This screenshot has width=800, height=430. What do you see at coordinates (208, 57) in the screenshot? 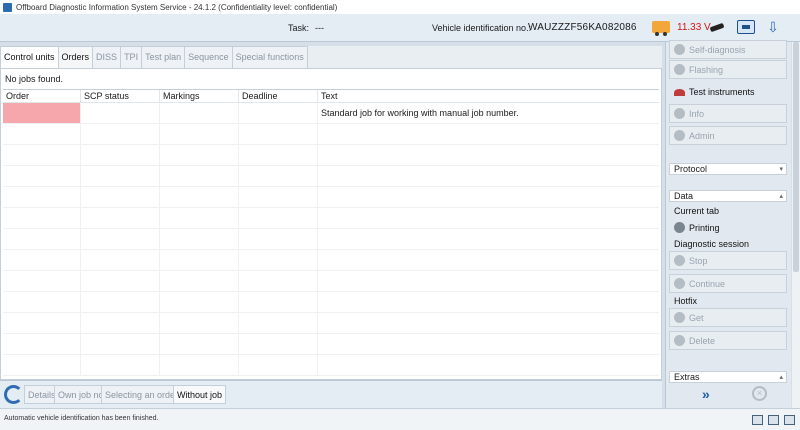
I see `tab-sequence: Sequence` at bounding box center [208, 57].